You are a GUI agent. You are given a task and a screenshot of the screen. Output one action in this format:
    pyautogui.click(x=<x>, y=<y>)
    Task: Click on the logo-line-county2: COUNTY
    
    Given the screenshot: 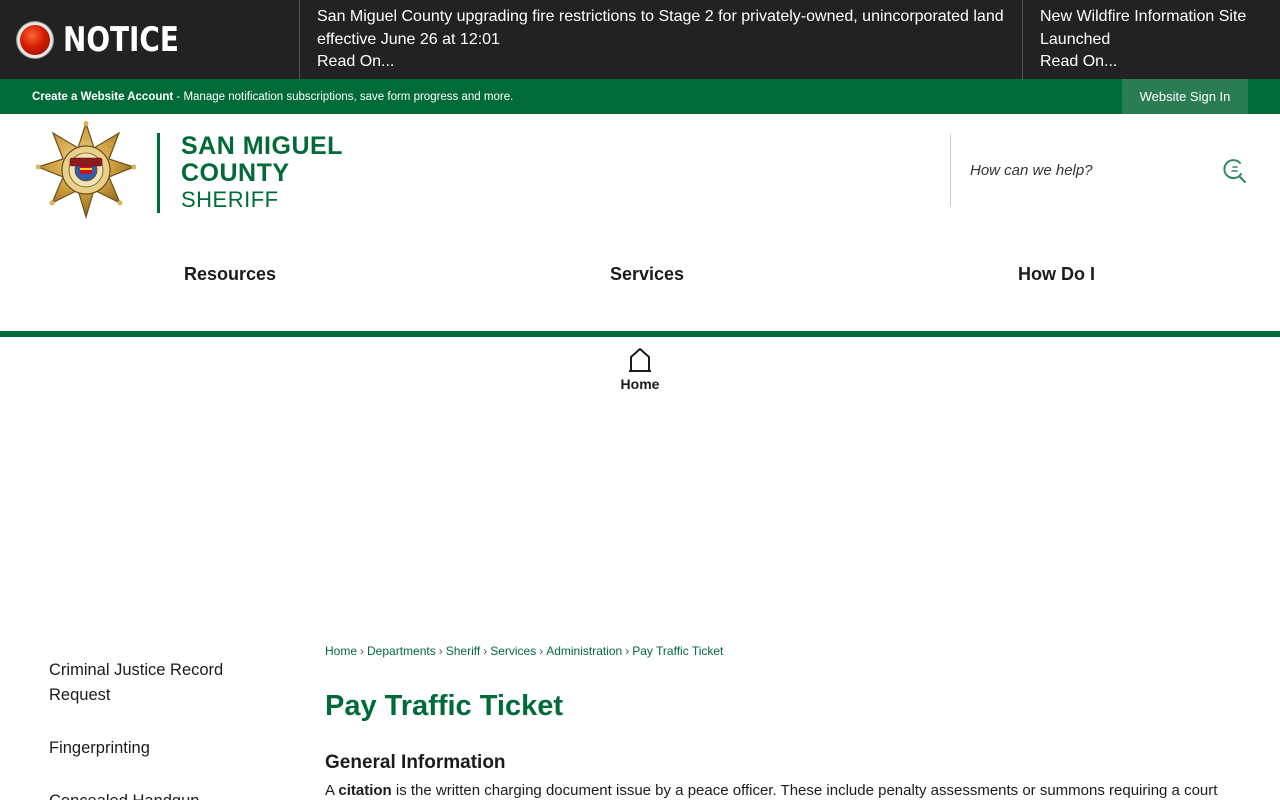 What is the action you would take?
    pyautogui.click(x=235, y=173)
    